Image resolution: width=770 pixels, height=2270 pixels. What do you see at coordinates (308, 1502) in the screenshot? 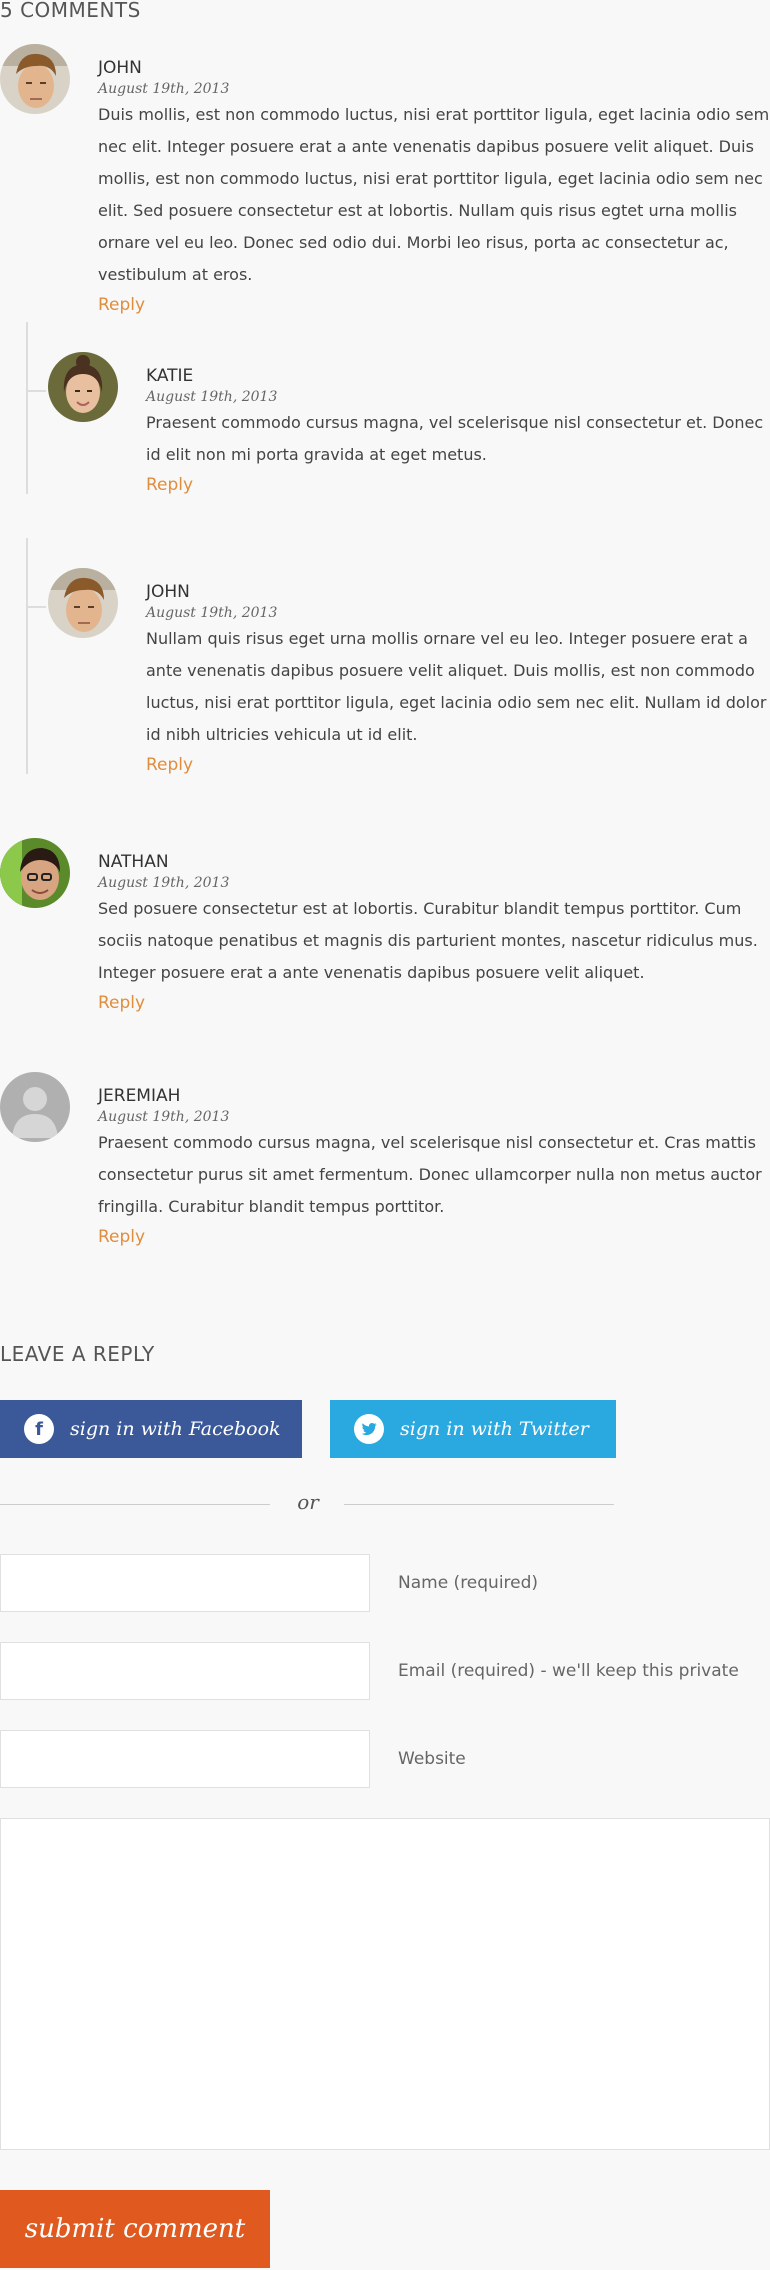
I see `or-separator: or` at bounding box center [308, 1502].